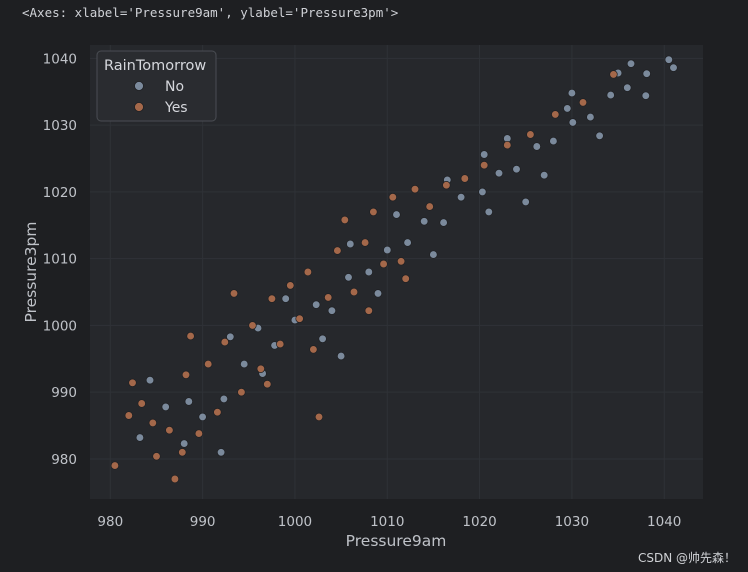 The image size is (748, 572). What do you see at coordinates (110, 522) in the screenshot?
I see `x-tick-label: 980` at bounding box center [110, 522].